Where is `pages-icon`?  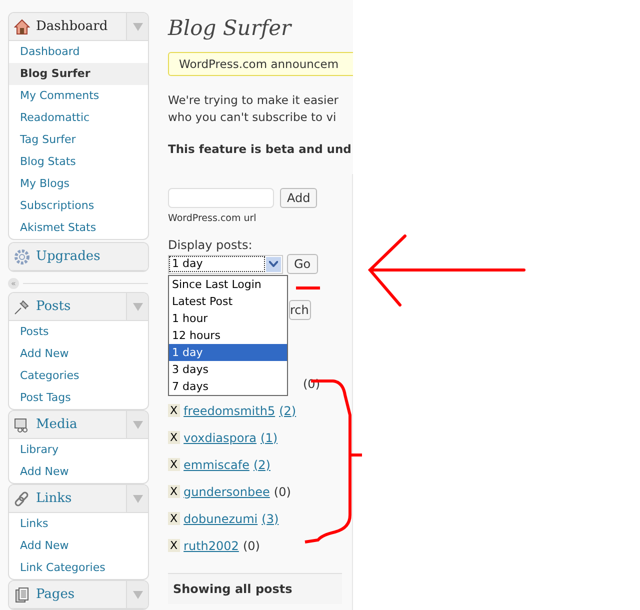 pages-icon is located at coordinates (22, 594).